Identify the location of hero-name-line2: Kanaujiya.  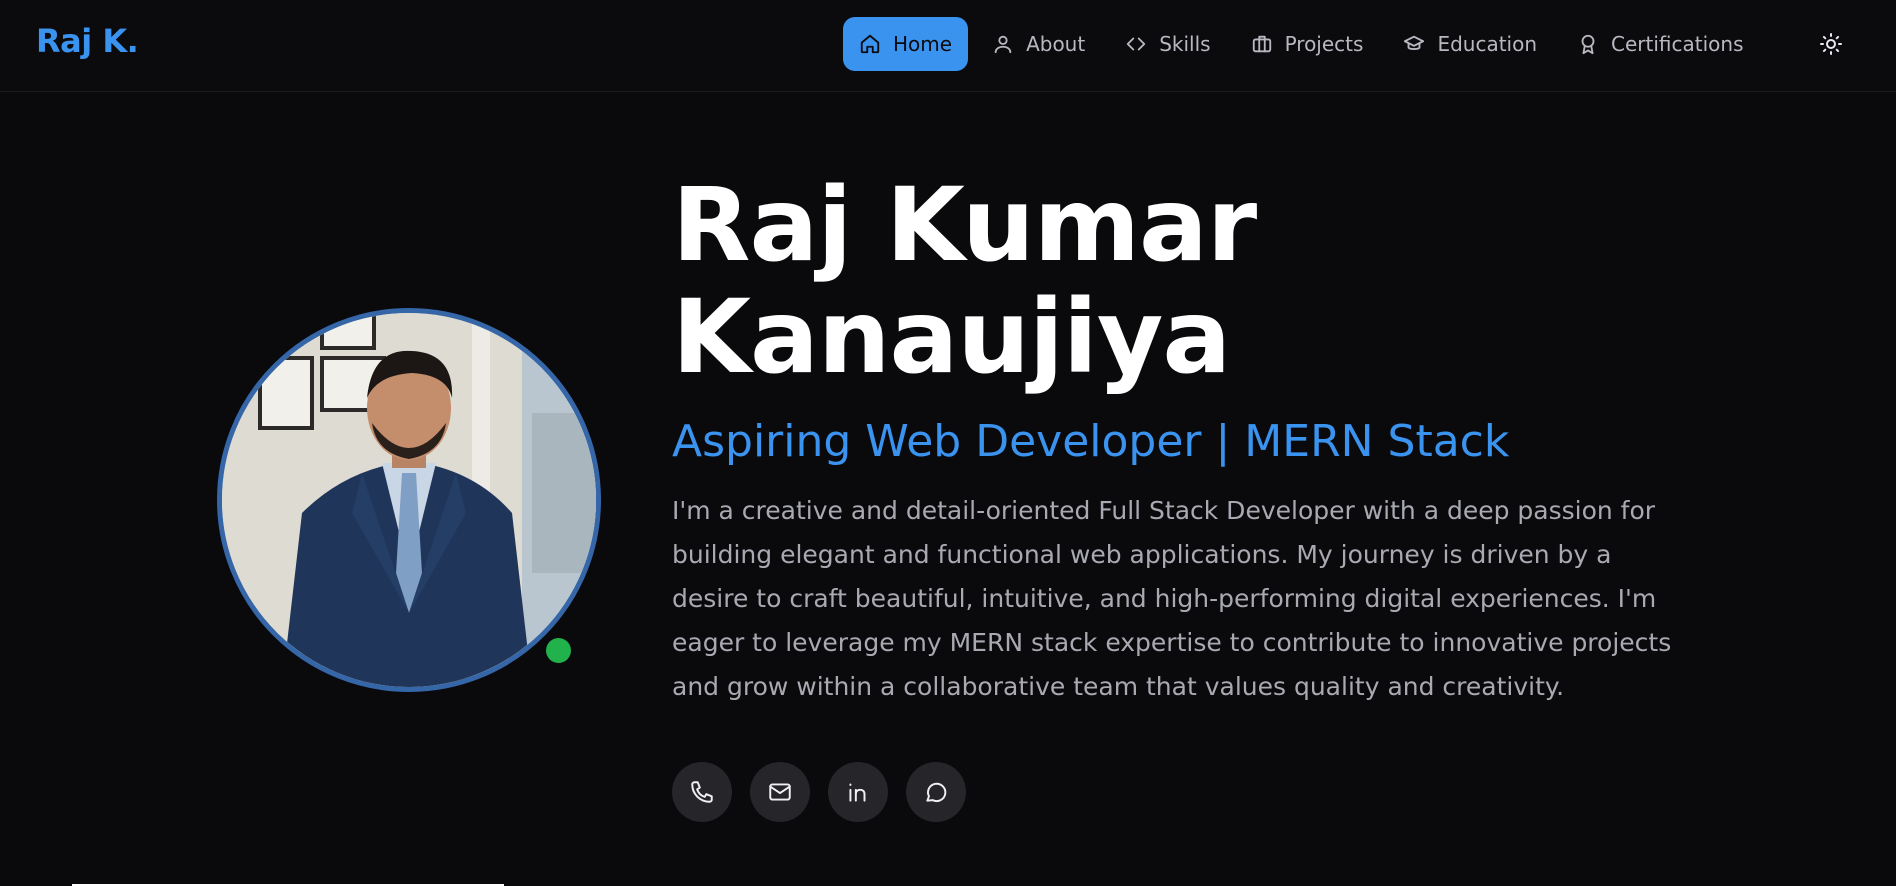
(951, 337).